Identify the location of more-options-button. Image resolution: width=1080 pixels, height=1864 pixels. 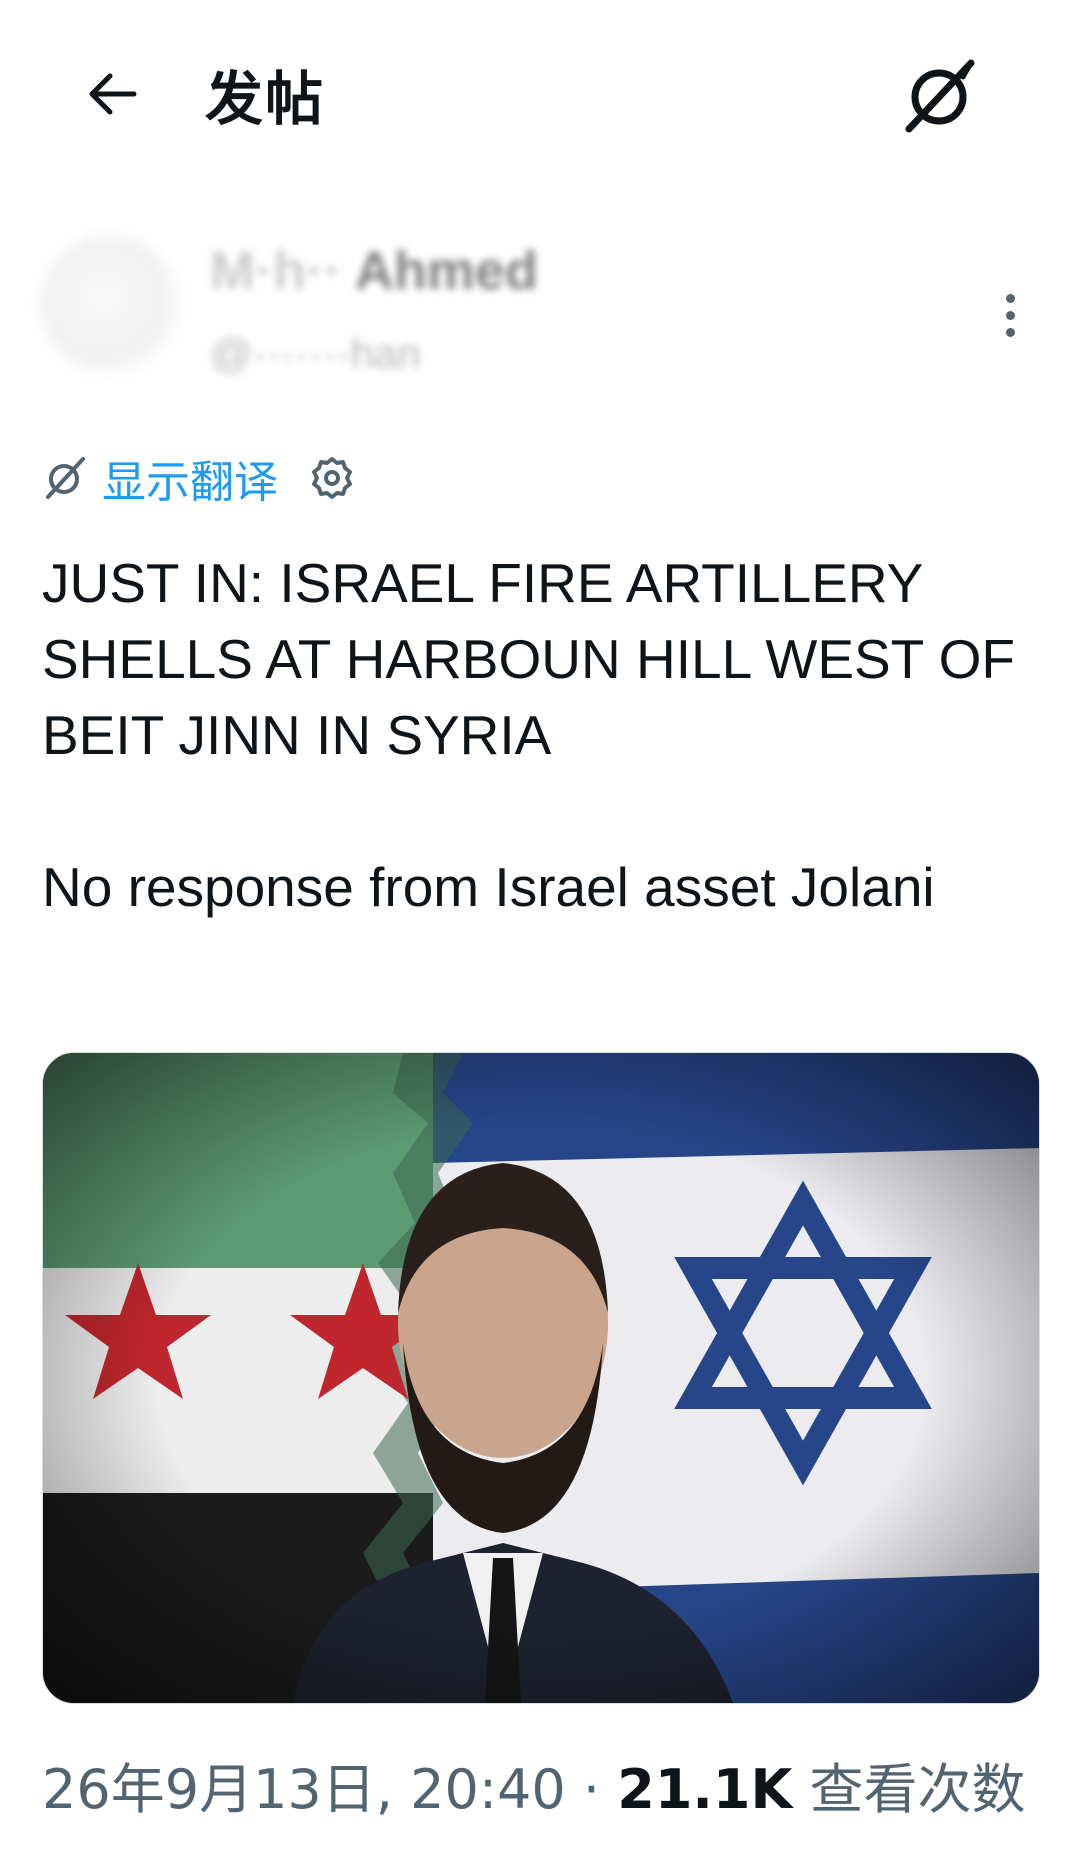
(1010, 315).